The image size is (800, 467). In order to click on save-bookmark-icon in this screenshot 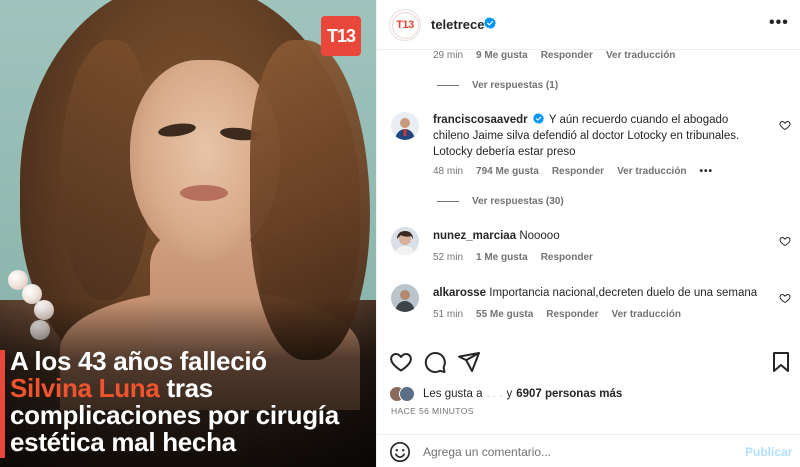, I will do `click(781, 362)`.